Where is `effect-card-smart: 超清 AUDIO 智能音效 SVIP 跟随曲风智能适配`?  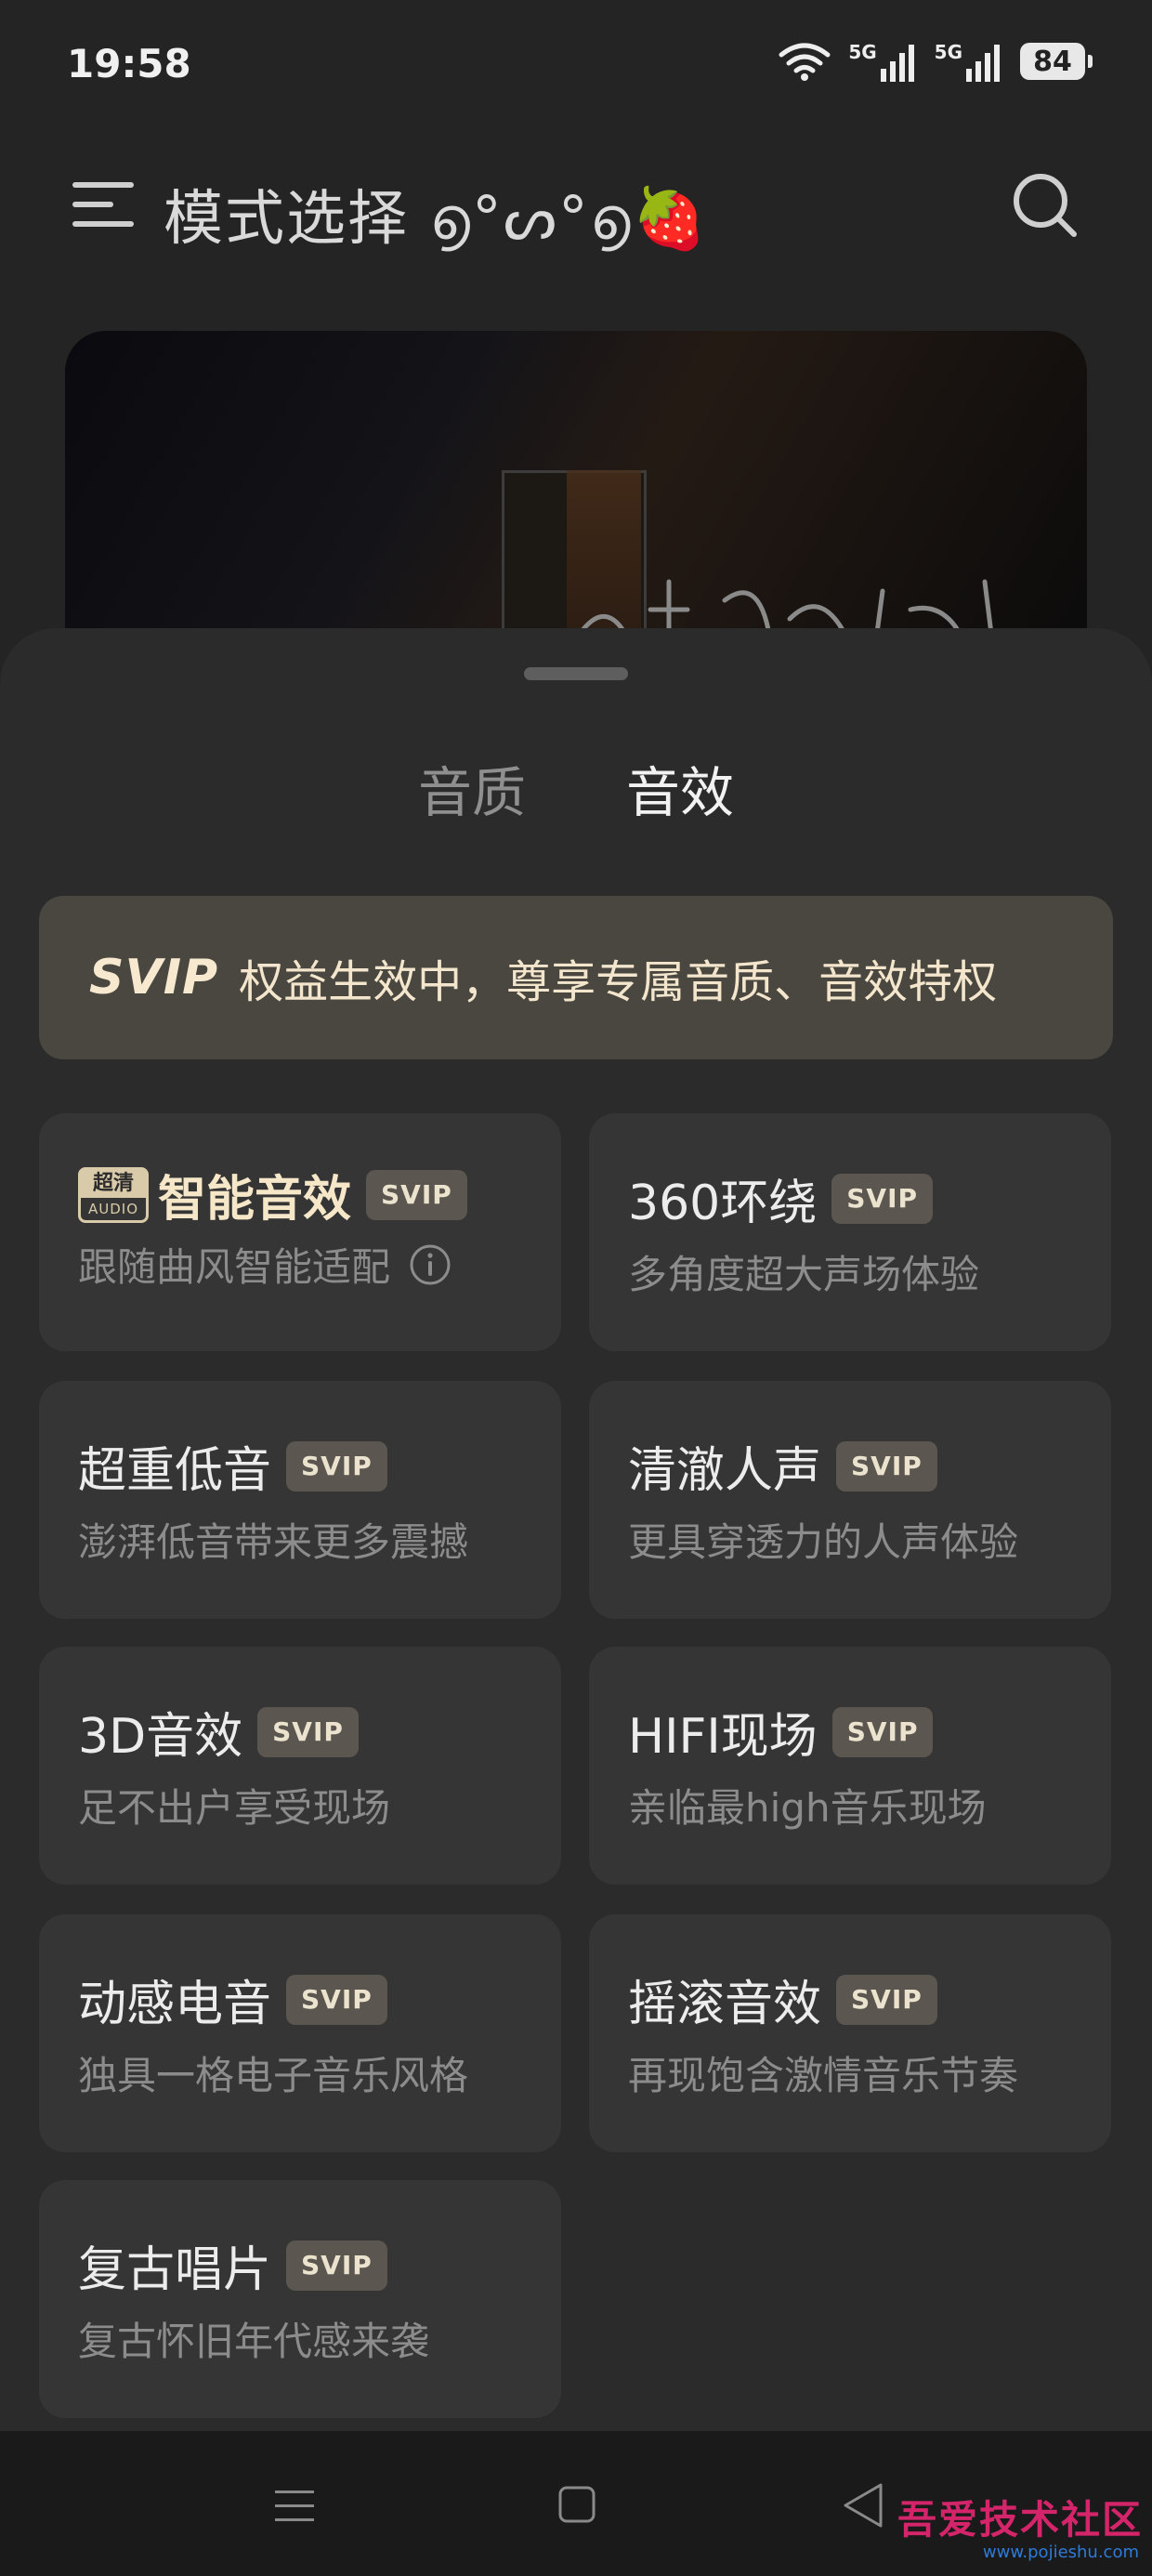 effect-card-smart: 超清 AUDIO 智能音效 SVIP 跟随曲风智能适配 is located at coordinates (300, 1232).